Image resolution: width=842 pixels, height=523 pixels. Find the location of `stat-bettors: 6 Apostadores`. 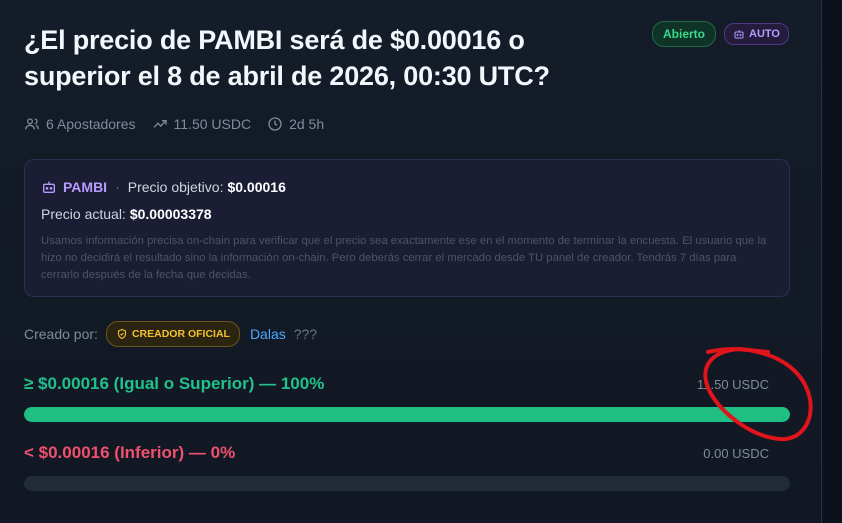

stat-bettors: 6 Apostadores is located at coordinates (80, 124).